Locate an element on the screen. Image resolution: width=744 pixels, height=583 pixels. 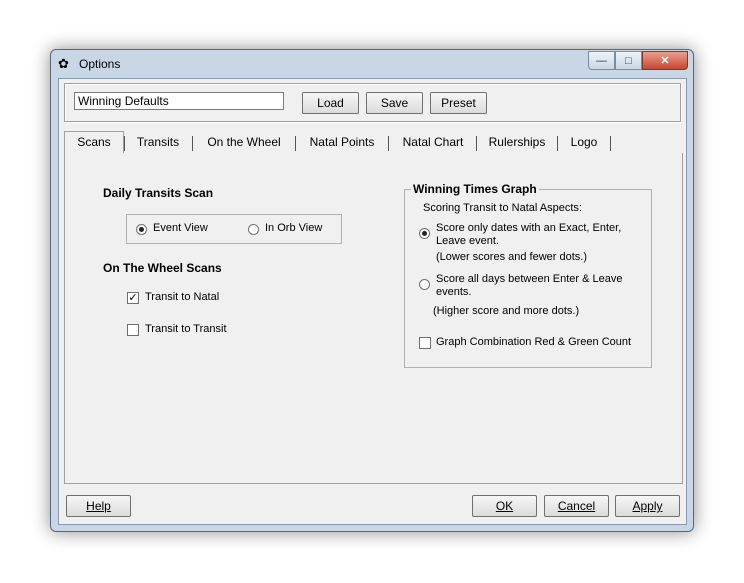
cancel-button: Cancel is located at coordinates (576, 506).